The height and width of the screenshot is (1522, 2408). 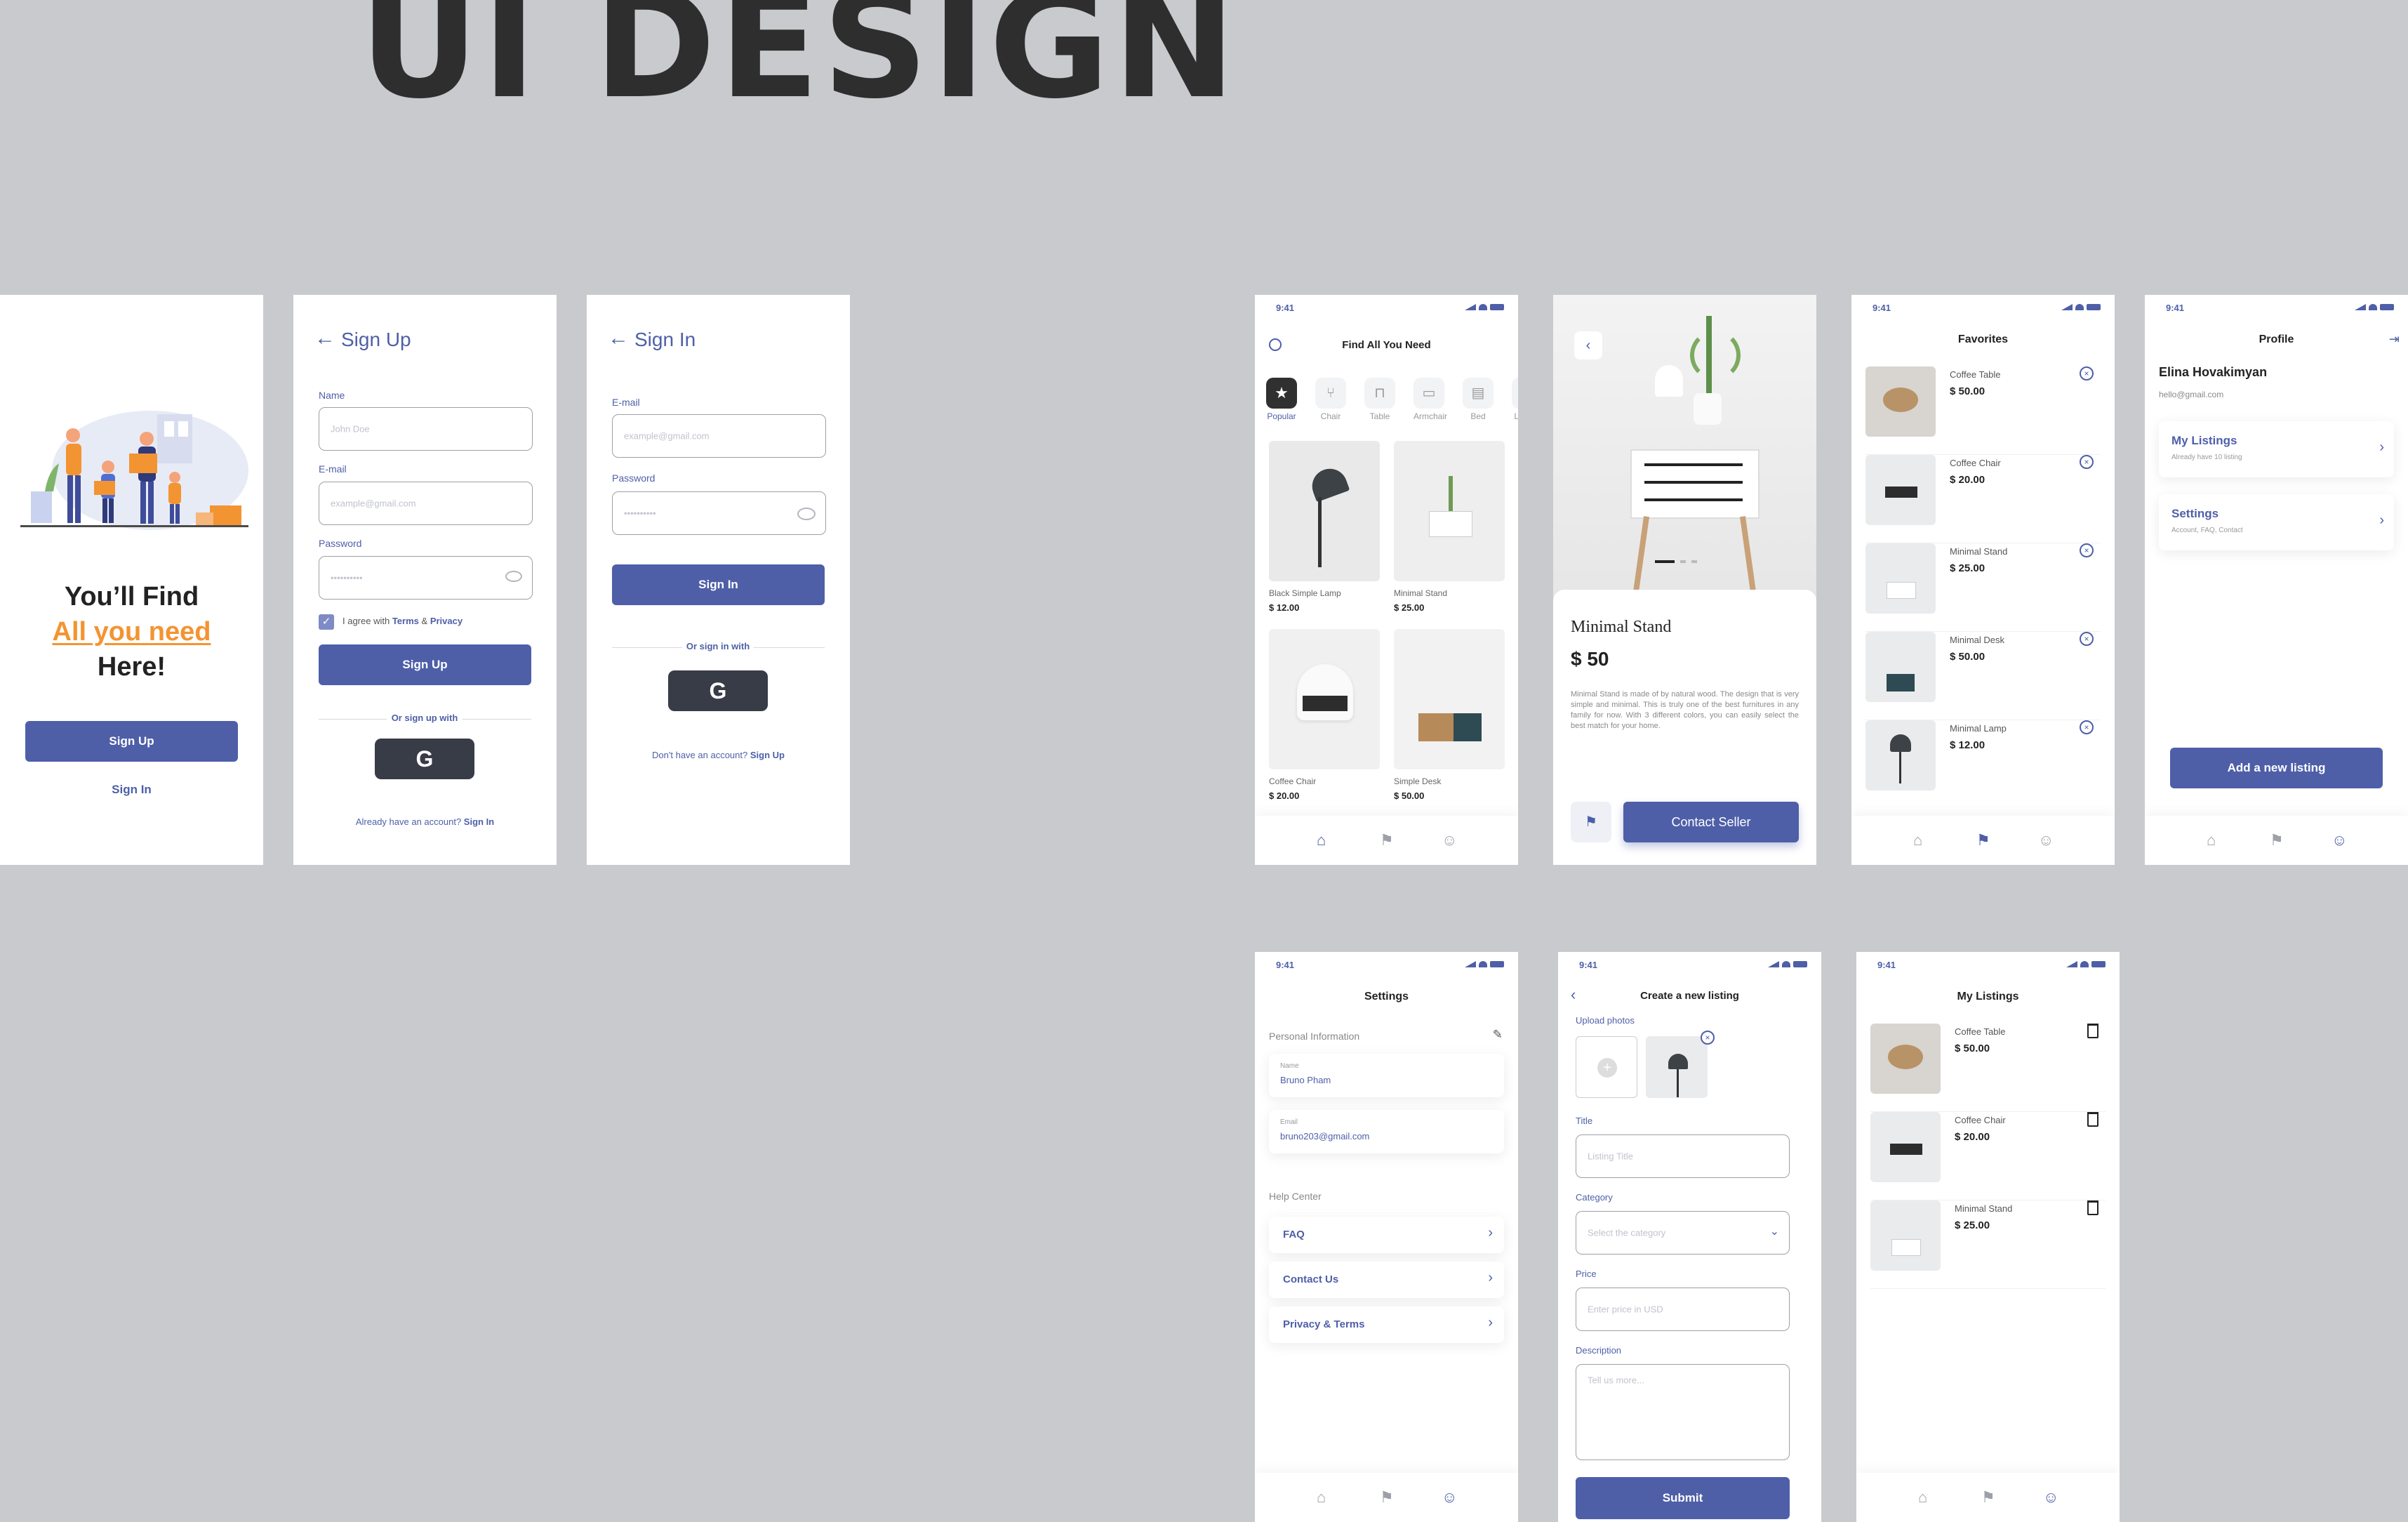 I want to click on list-item: Coffee Chair $ 20.00, so click(x=1988, y=1156).